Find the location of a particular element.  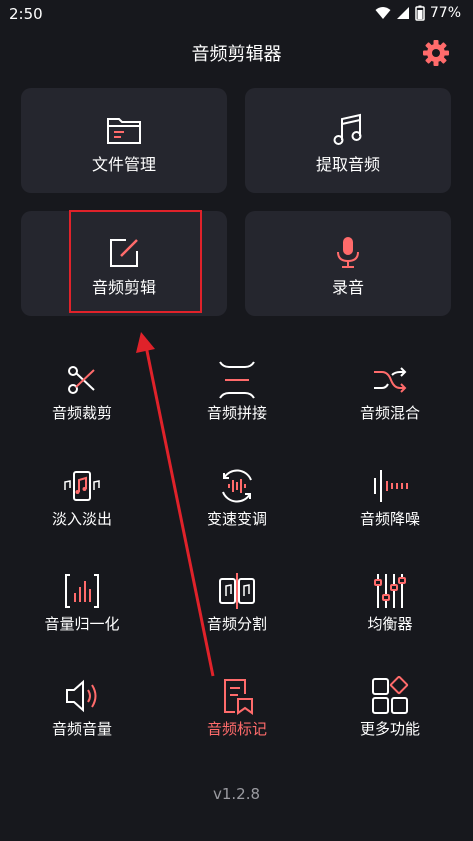

tool-audio-join: 音频拼接 is located at coordinates (237, 400).